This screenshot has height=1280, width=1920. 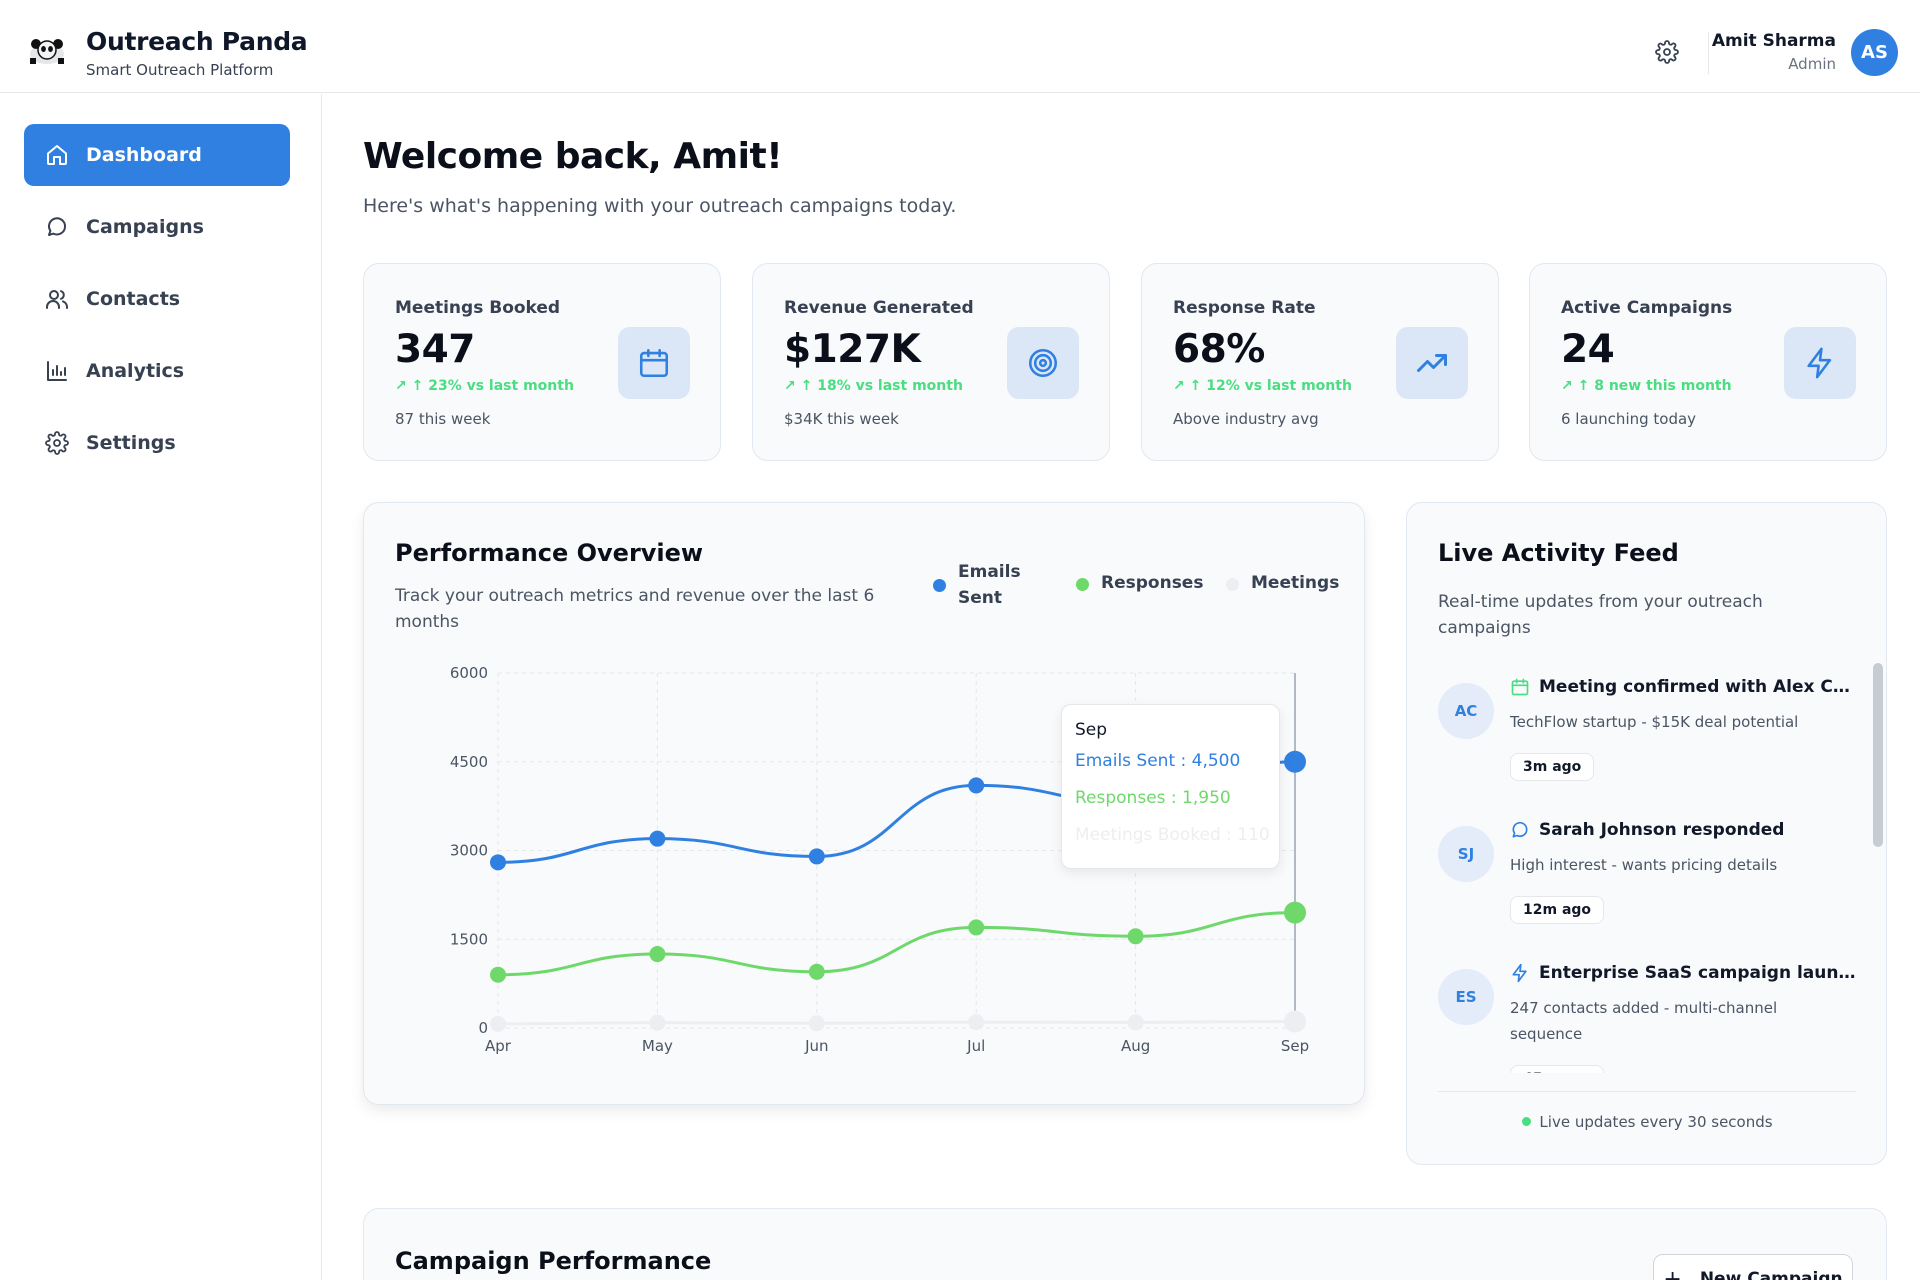 I want to click on bar-chart-icon, so click(x=57, y=371).